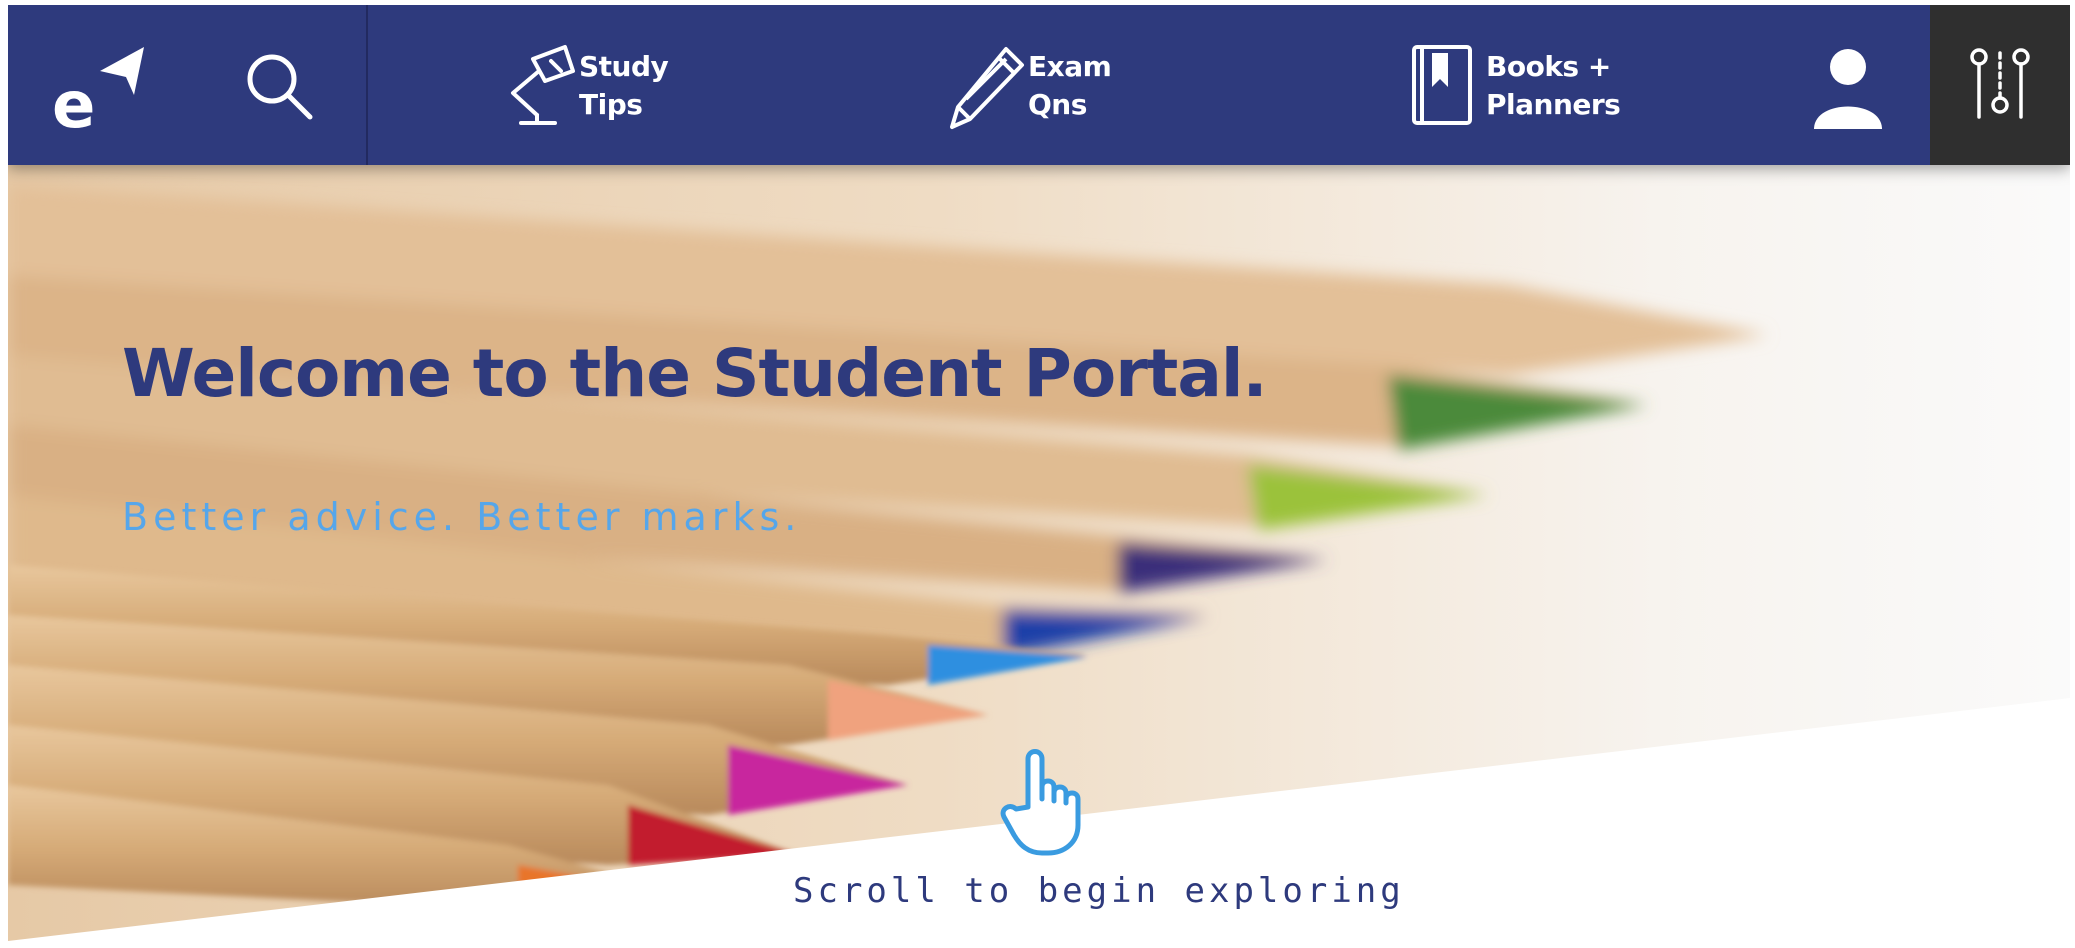 Image resolution: width=2075 pixels, height=948 pixels. I want to click on e-arrow-logo-icon: e, so click(98, 95).